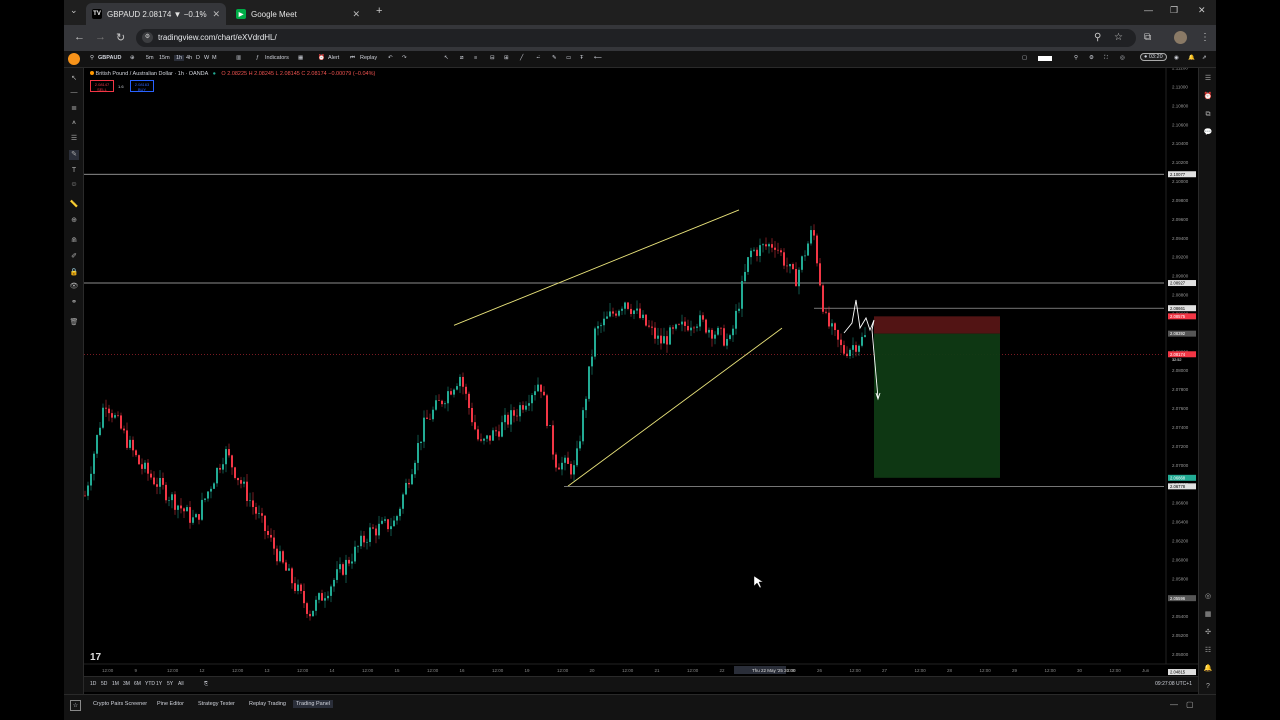 The height and width of the screenshot is (720, 1280). I want to click on url-field: ⚙ tradingview.com/chart/eXVdrdHL/, so click(636, 38).